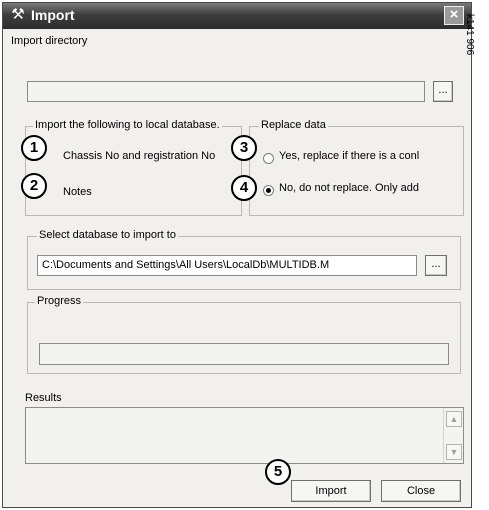 The image size is (489, 510). What do you see at coordinates (43, 398) in the screenshot?
I see `results-label: Results` at bounding box center [43, 398].